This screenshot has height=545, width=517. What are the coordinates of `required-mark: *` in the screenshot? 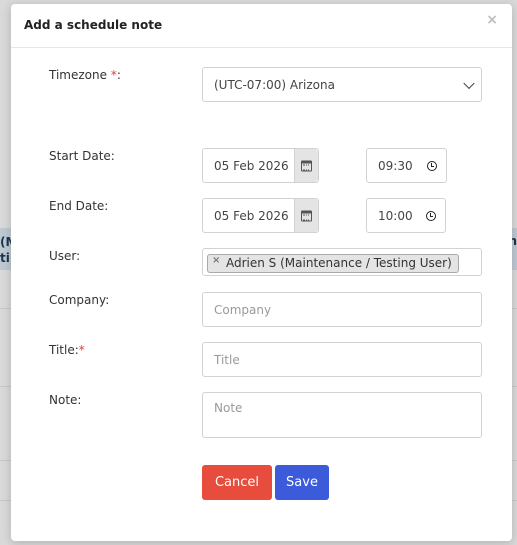 It's located at (81, 350).